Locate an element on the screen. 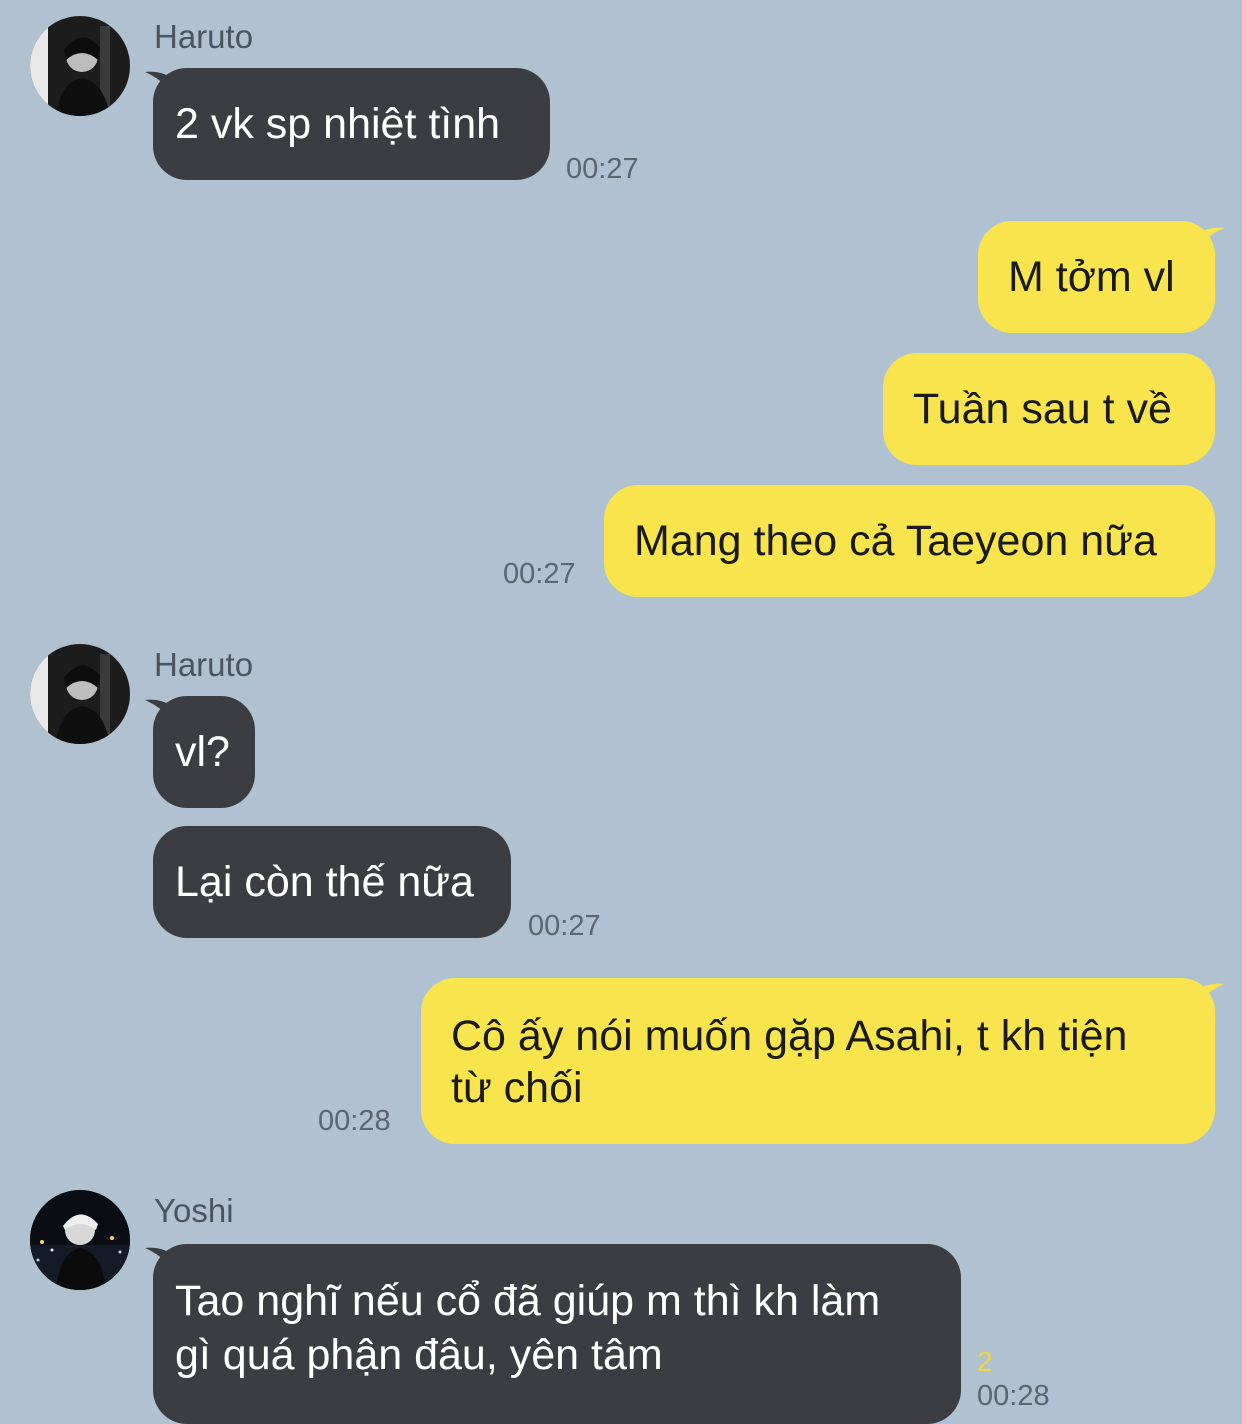 Image resolution: width=1242 pixels, height=1424 pixels. message-text-line: gì quá phận đâu, yên tâm is located at coordinates (419, 1355).